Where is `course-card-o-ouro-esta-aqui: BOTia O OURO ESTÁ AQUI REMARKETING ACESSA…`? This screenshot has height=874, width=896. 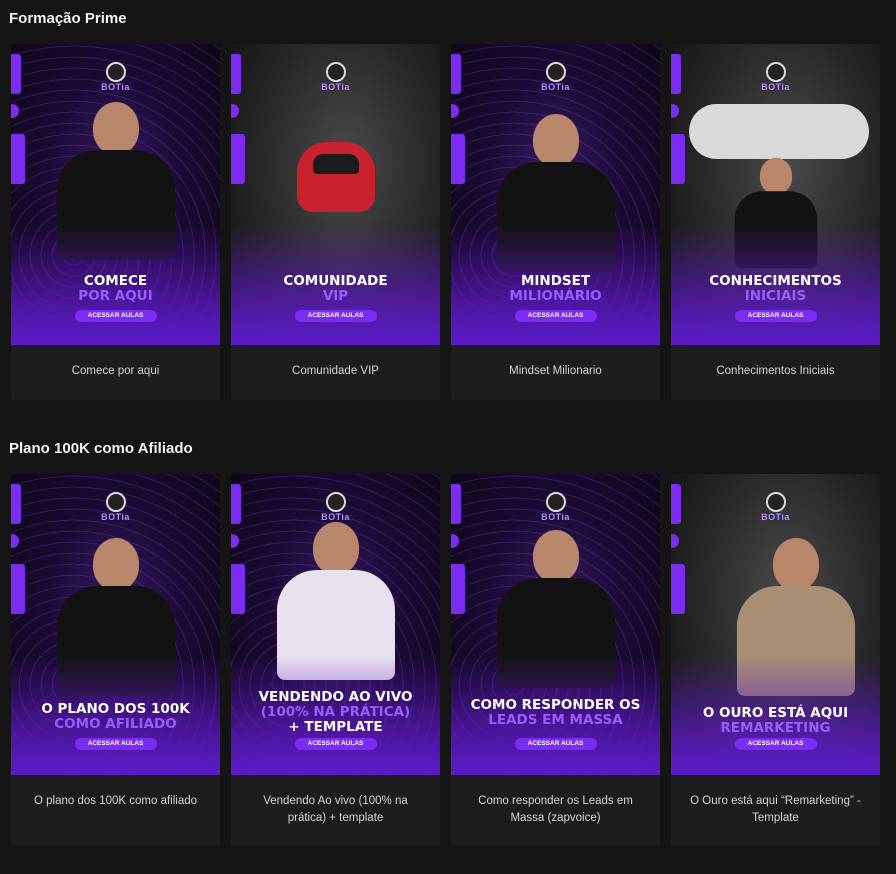
course-card-o-ouro-esta-aqui: BOTia O OURO ESTÁ AQUI REMARKETING ACESSA… is located at coordinates (775, 660).